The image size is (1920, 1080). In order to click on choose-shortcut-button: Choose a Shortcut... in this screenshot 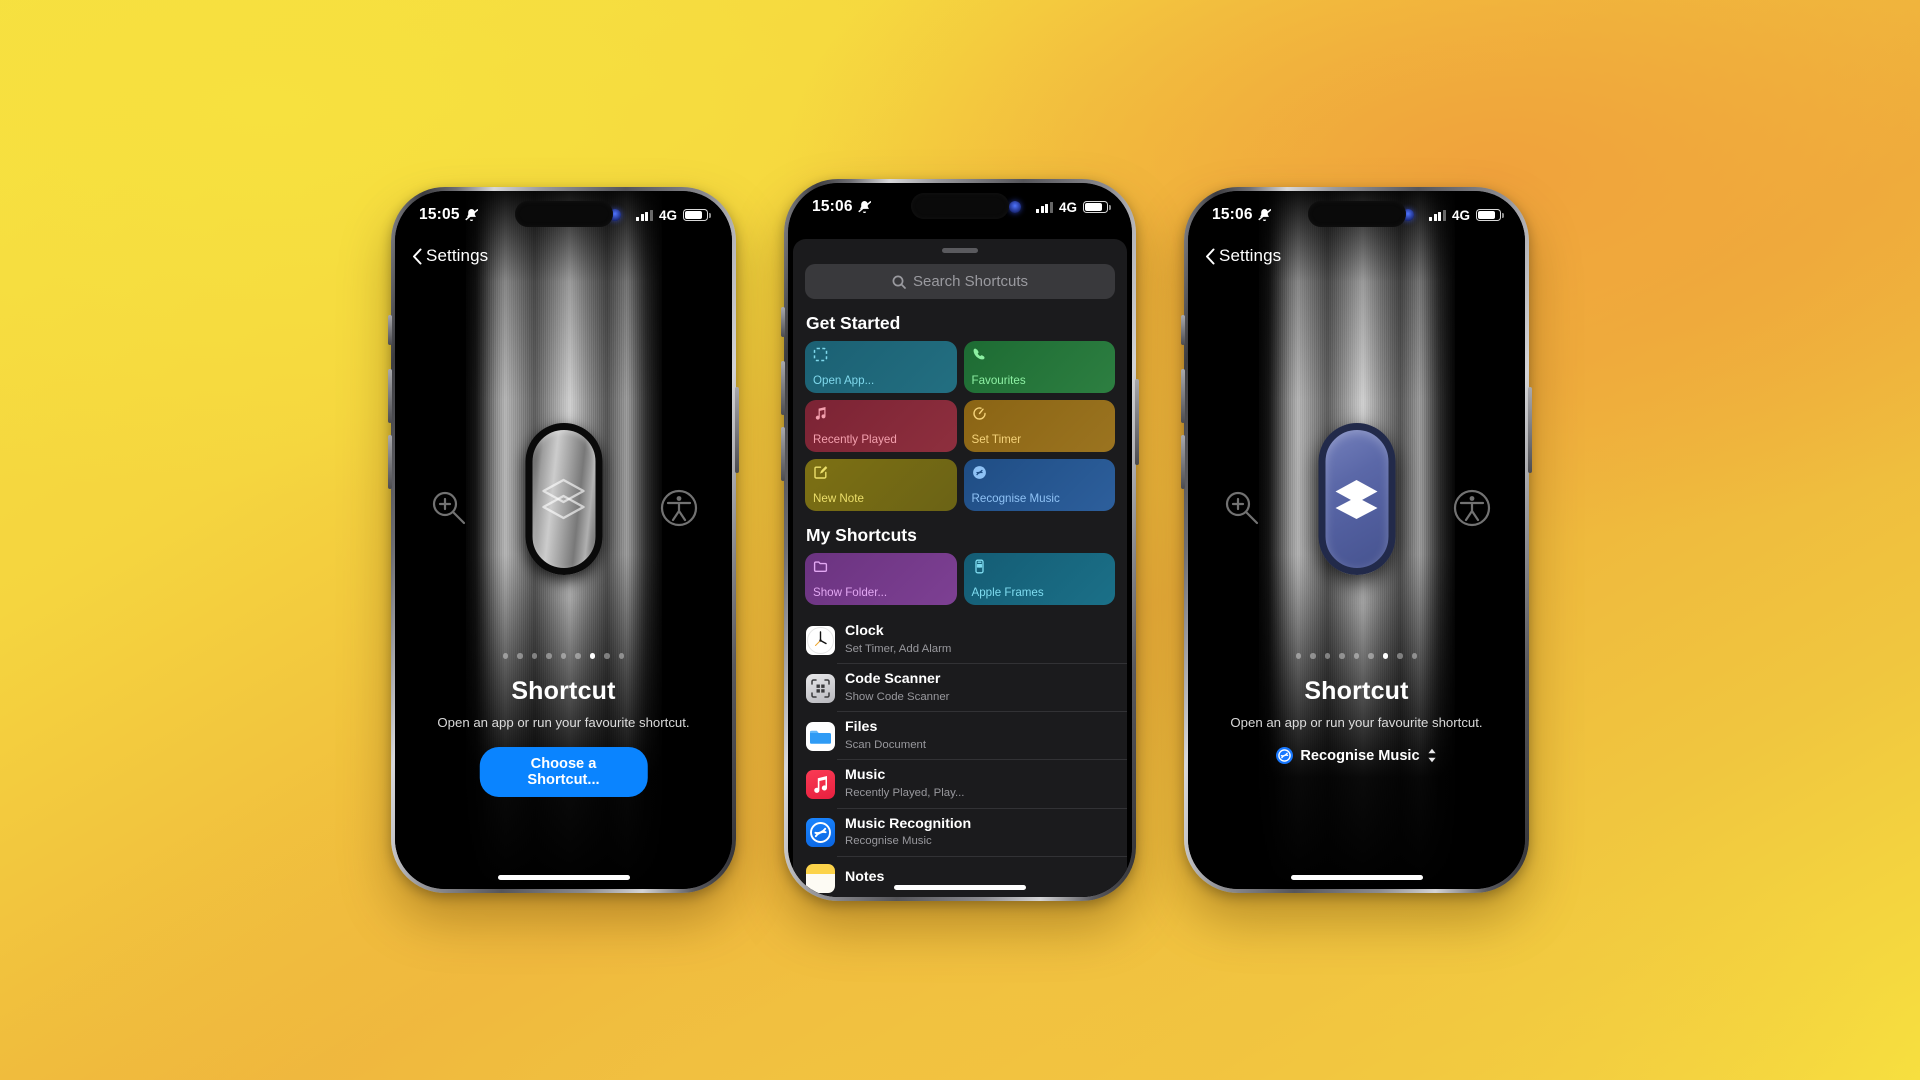, I will do `click(563, 772)`.